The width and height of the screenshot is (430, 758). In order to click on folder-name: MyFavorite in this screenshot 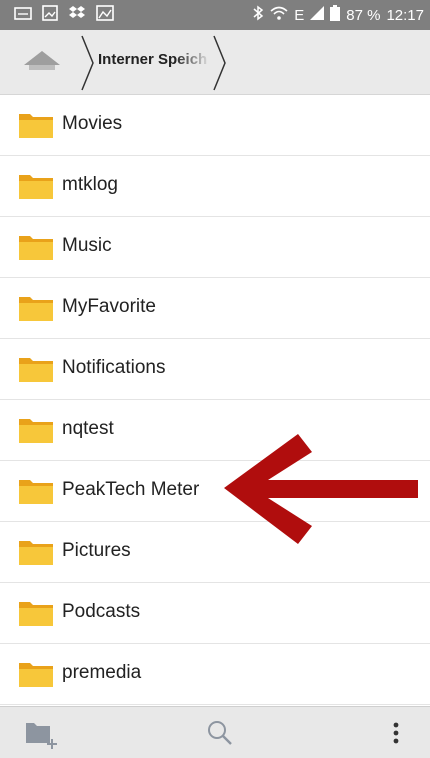, I will do `click(109, 306)`.